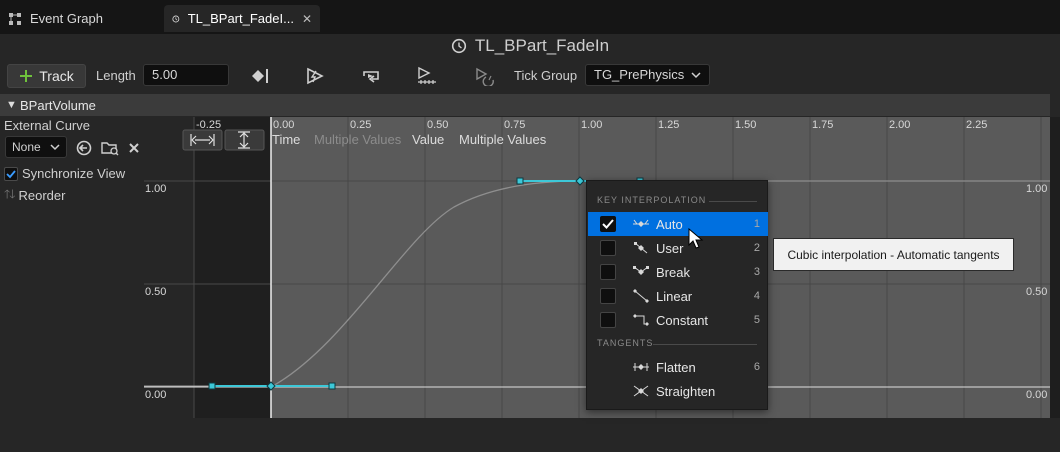 Image resolution: width=1060 pixels, height=452 pixels. I want to click on page-title: TL_BPart_FadeIn, so click(530, 46).